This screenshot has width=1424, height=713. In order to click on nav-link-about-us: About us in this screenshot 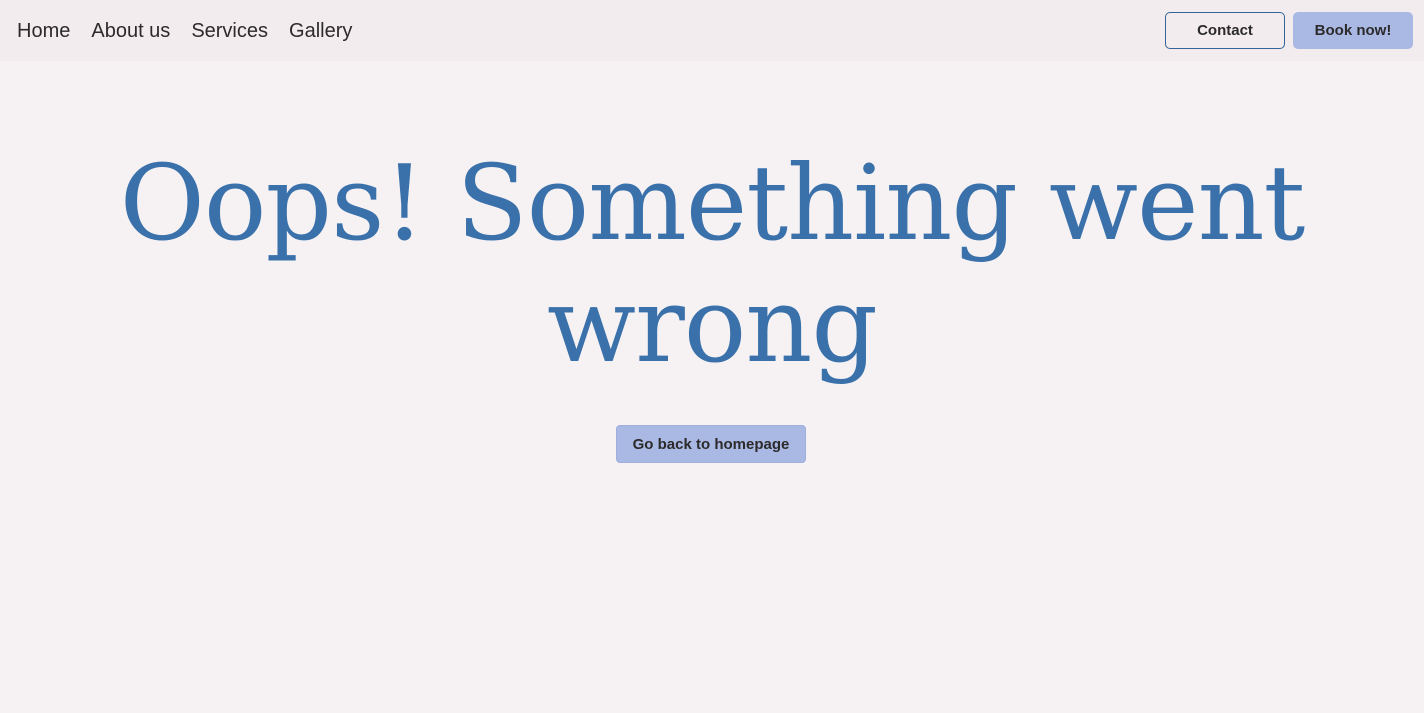, I will do `click(130, 31)`.